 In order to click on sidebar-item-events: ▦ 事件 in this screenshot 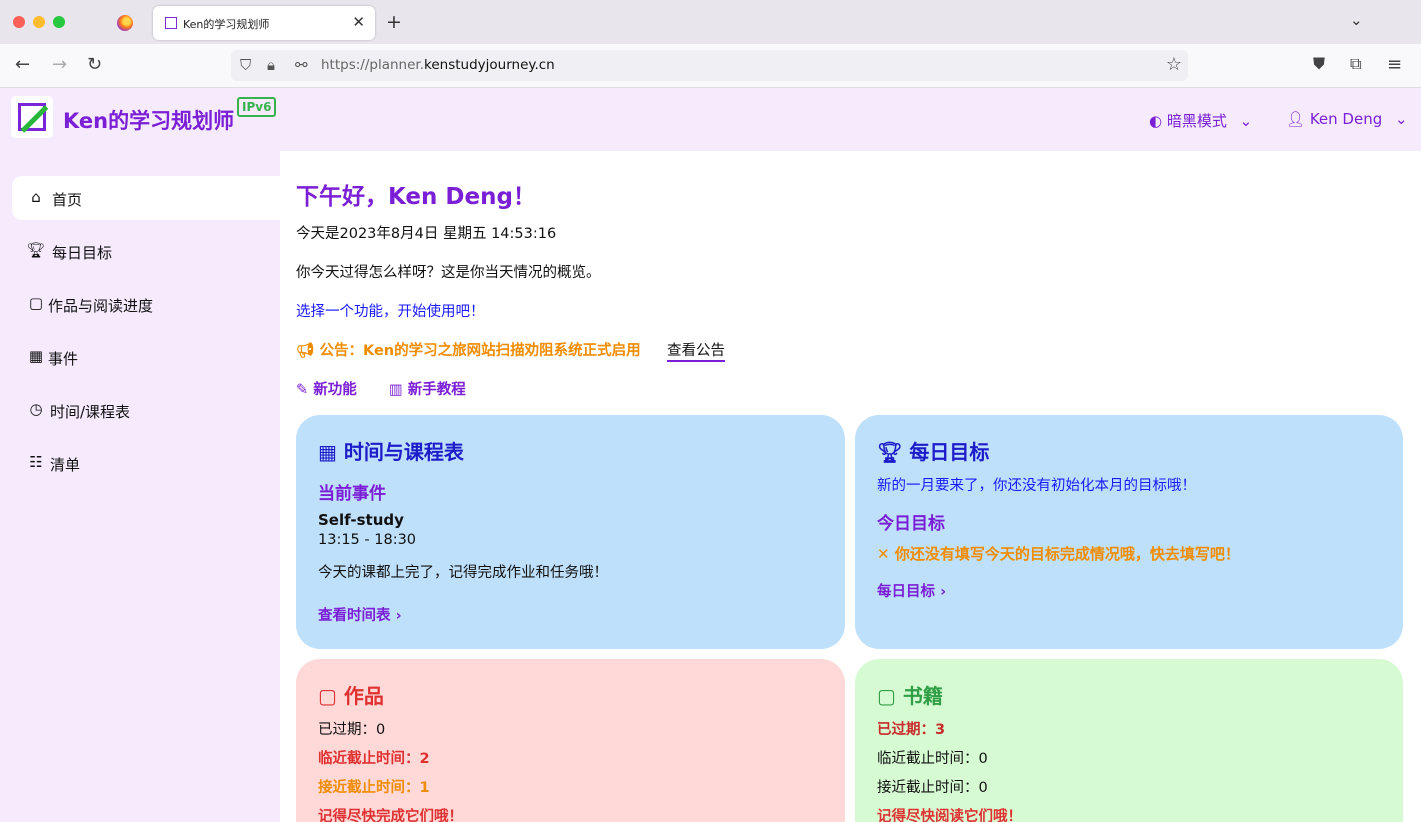, I will do `click(146, 357)`.